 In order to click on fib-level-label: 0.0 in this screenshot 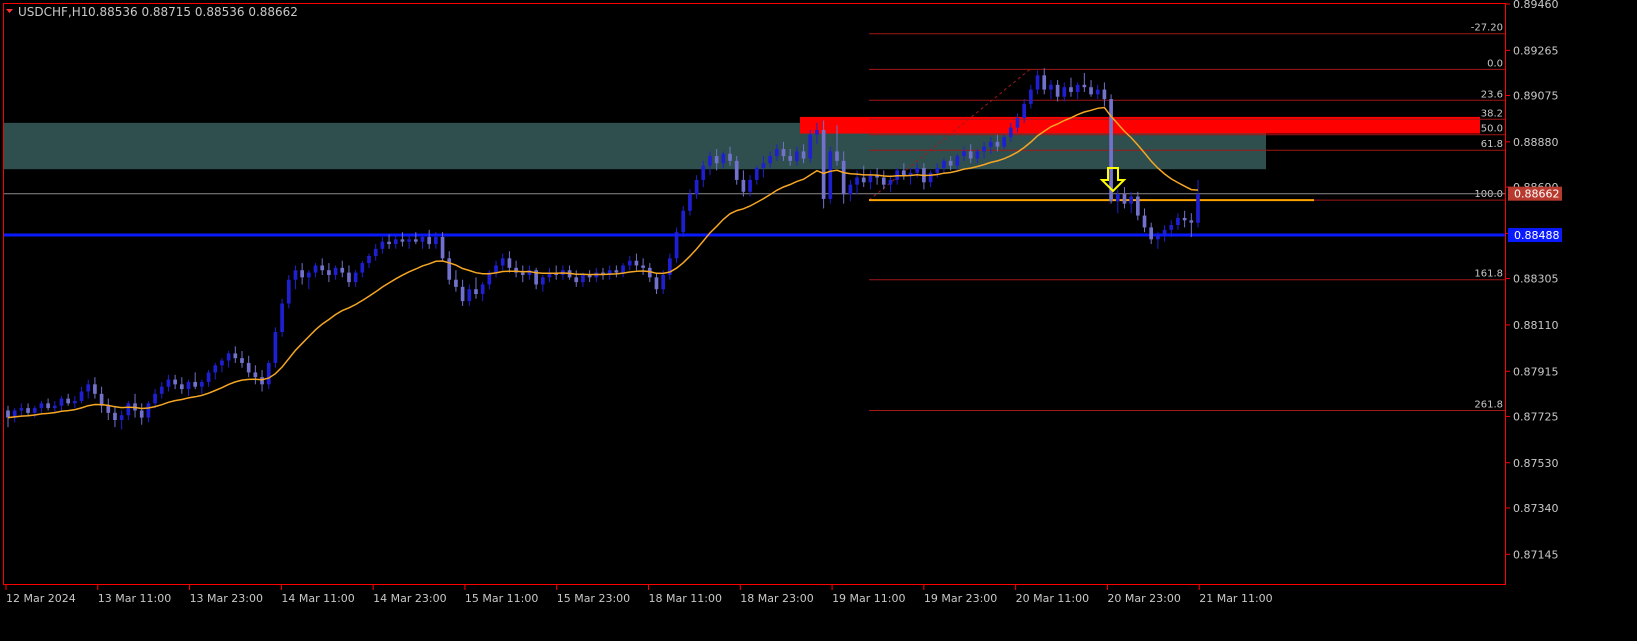, I will do `click(1495, 63)`.